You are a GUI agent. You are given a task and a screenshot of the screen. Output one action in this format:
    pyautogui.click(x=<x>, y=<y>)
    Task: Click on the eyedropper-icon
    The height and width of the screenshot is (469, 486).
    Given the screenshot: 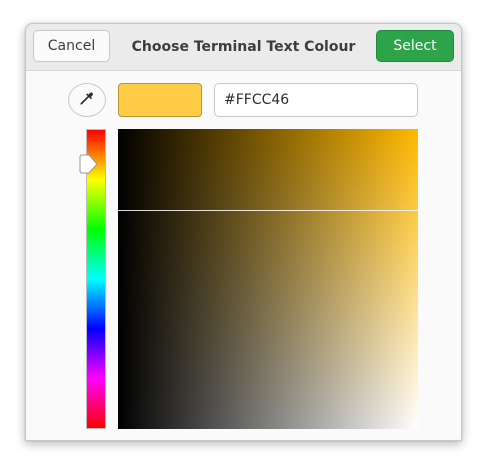 What is the action you would take?
    pyautogui.click(x=87, y=100)
    